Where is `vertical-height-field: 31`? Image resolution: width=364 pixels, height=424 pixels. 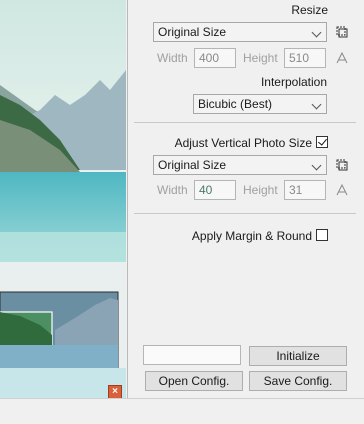
vertical-height-field: 31 is located at coordinates (305, 190).